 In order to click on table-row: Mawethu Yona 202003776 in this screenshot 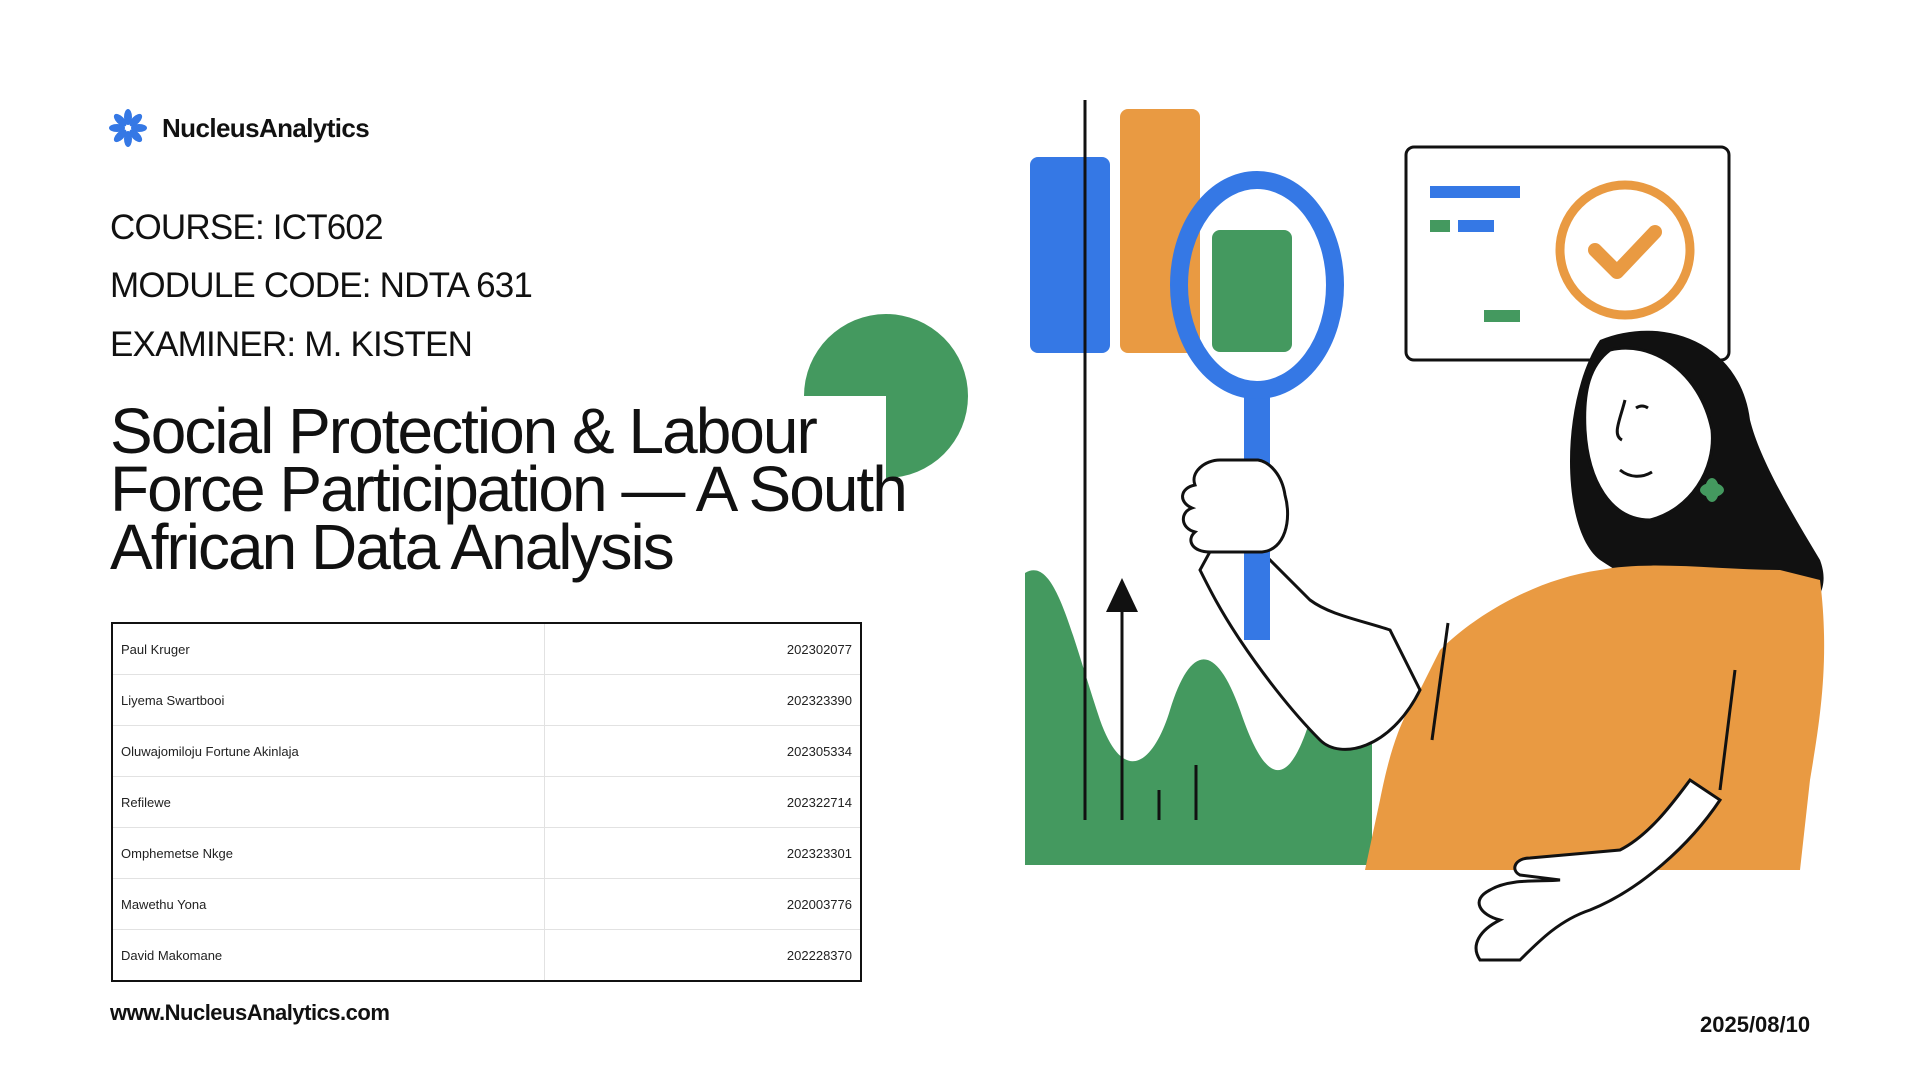, I will do `click(486, 904)`.